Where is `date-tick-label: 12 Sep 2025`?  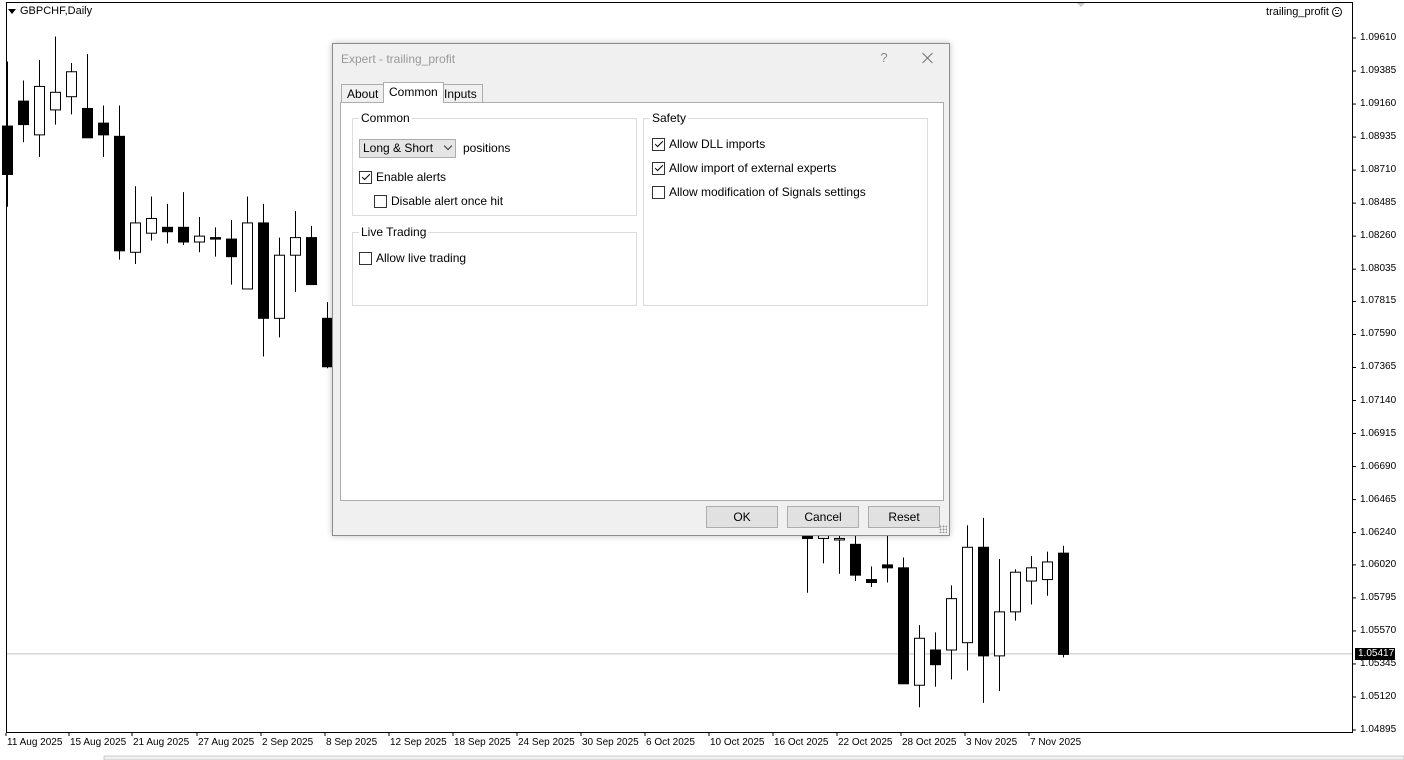 date-tick-label: 12 Sep 2025 is located at coordinates (418, 742).